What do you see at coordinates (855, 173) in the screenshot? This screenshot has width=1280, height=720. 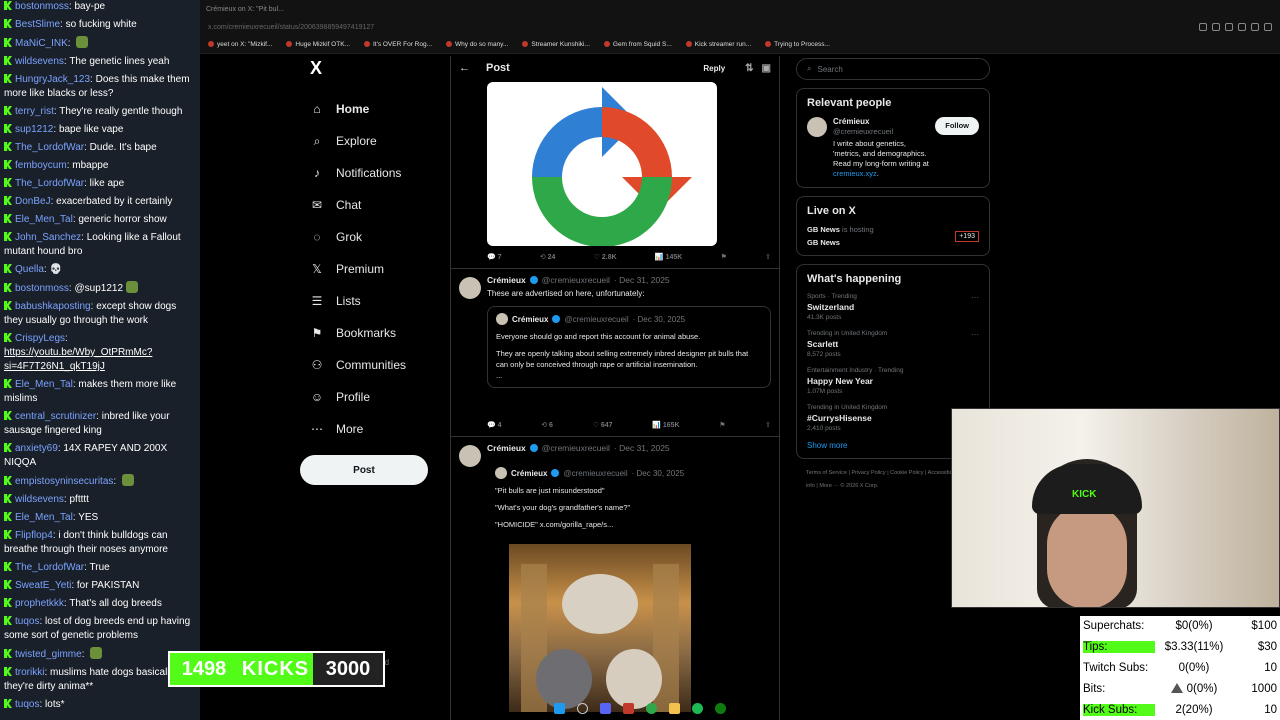 I see `bio-link: cremieux.xyz` at bounding box center [855, 173].